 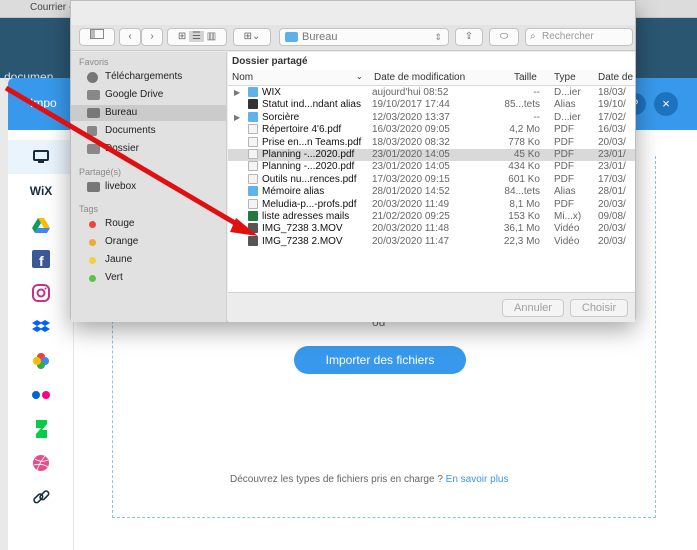 I want to click on source-flickr, so click(x=41, y=395).